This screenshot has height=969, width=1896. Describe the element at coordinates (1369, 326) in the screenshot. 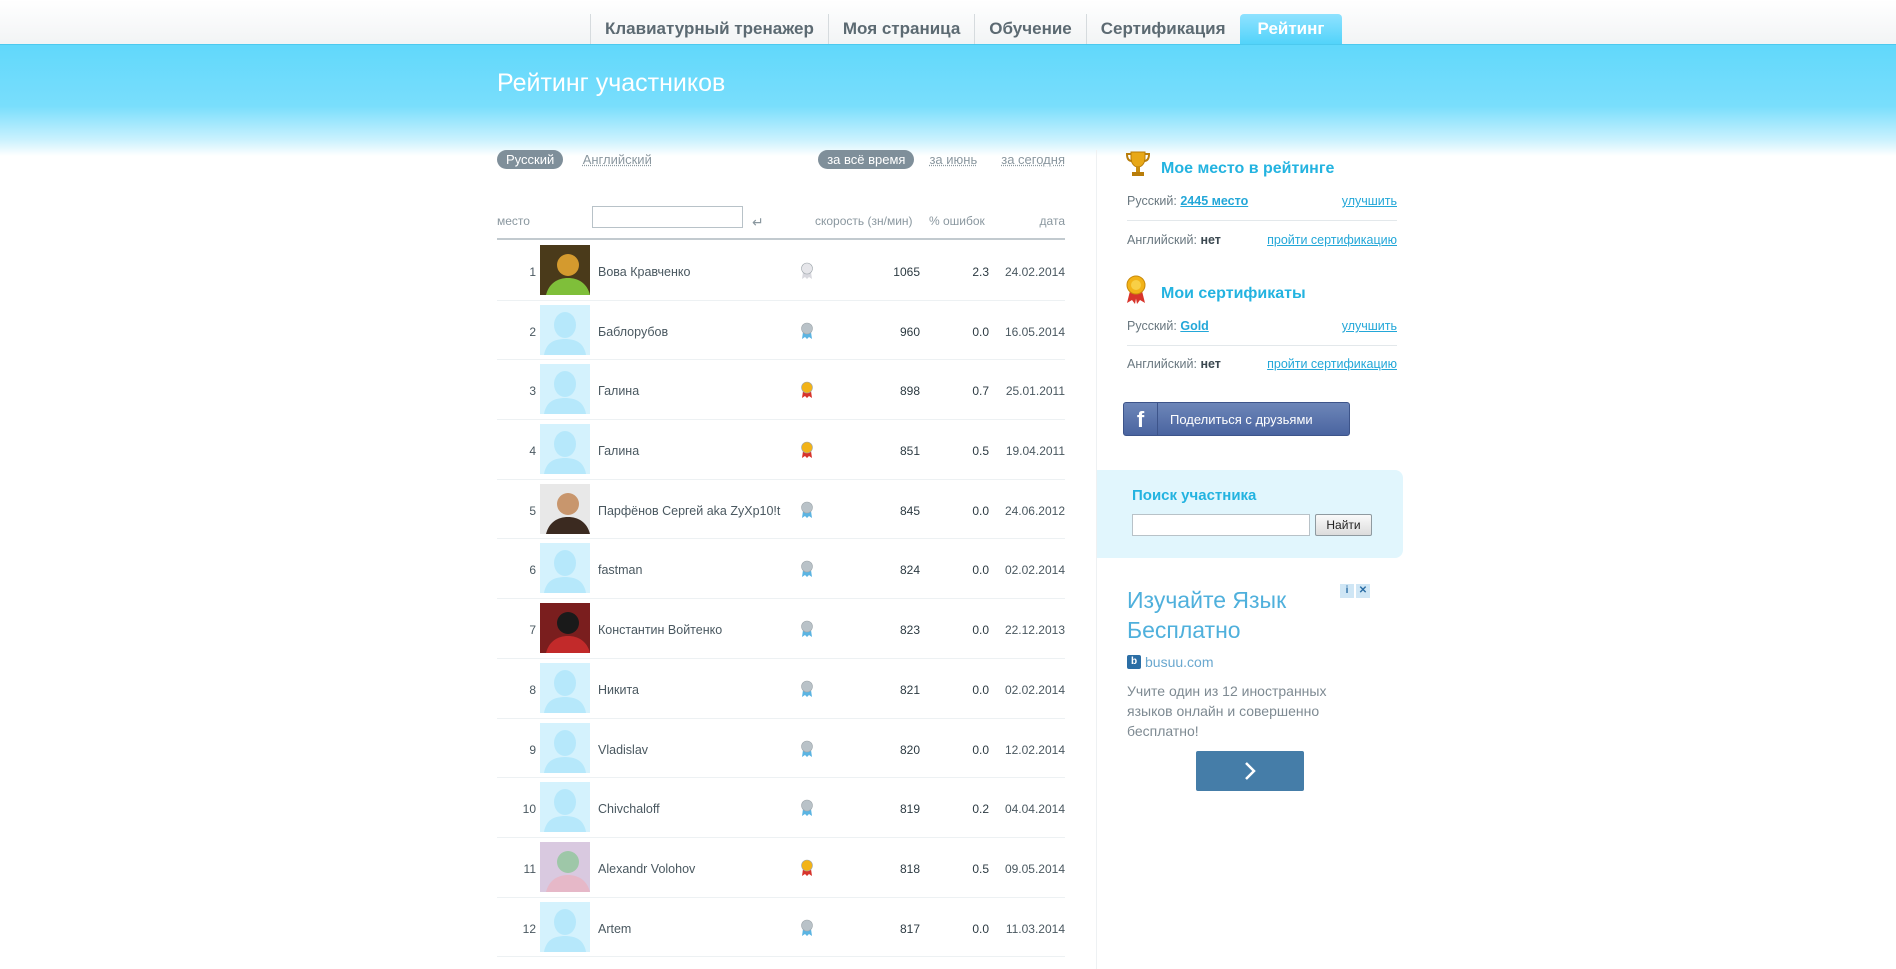

I see `improve-ru-cert-link: улучшить` at that location.